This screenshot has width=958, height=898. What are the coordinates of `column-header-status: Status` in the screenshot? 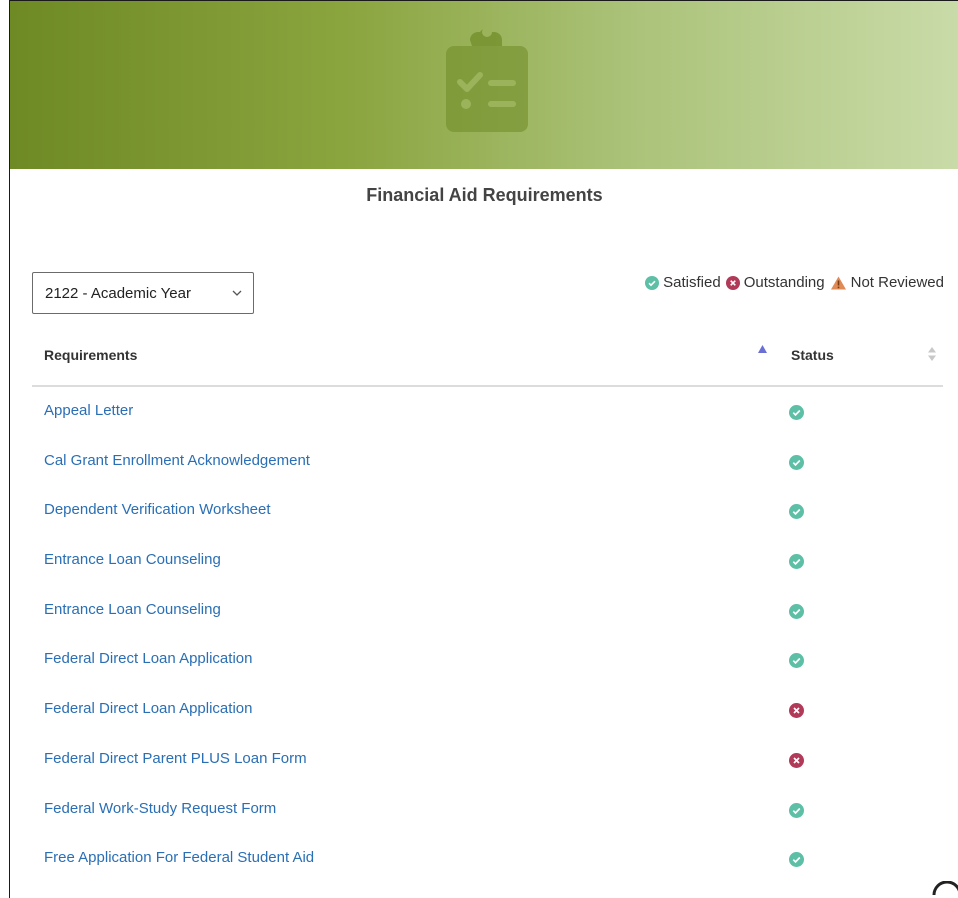 It's located at (812, 355).